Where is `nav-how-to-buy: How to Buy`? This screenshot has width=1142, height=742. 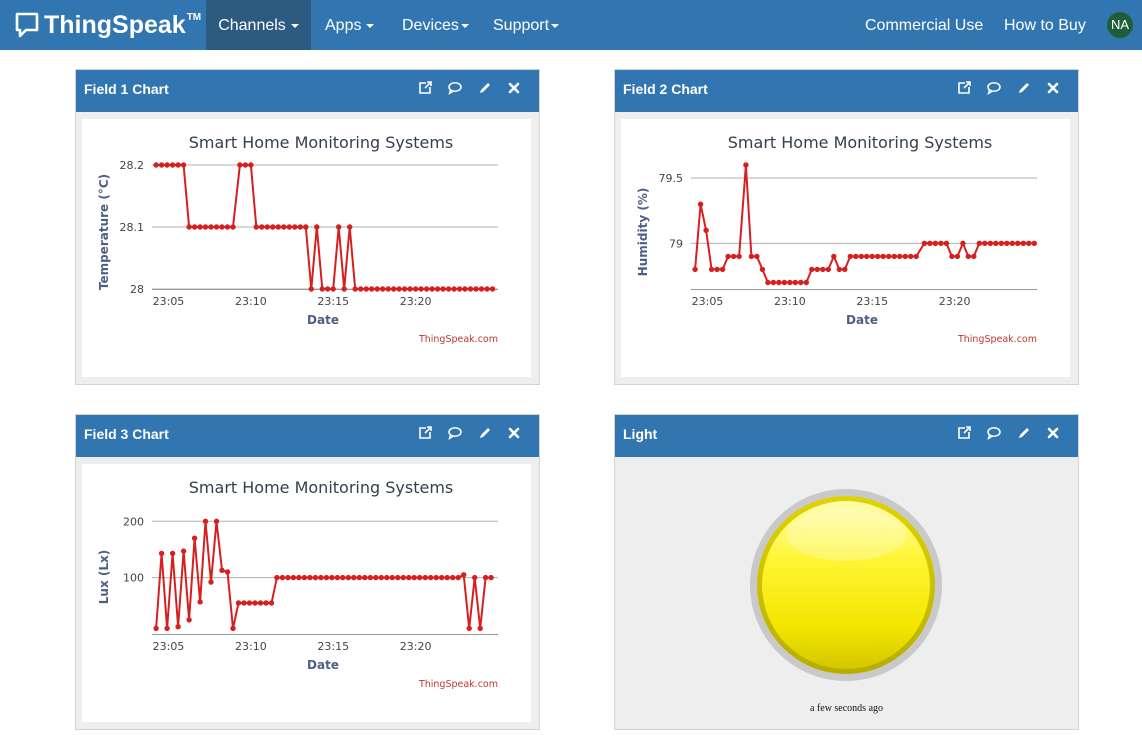
nav-how-to-buy: How to Buy is located at coordinates (1045, 25).